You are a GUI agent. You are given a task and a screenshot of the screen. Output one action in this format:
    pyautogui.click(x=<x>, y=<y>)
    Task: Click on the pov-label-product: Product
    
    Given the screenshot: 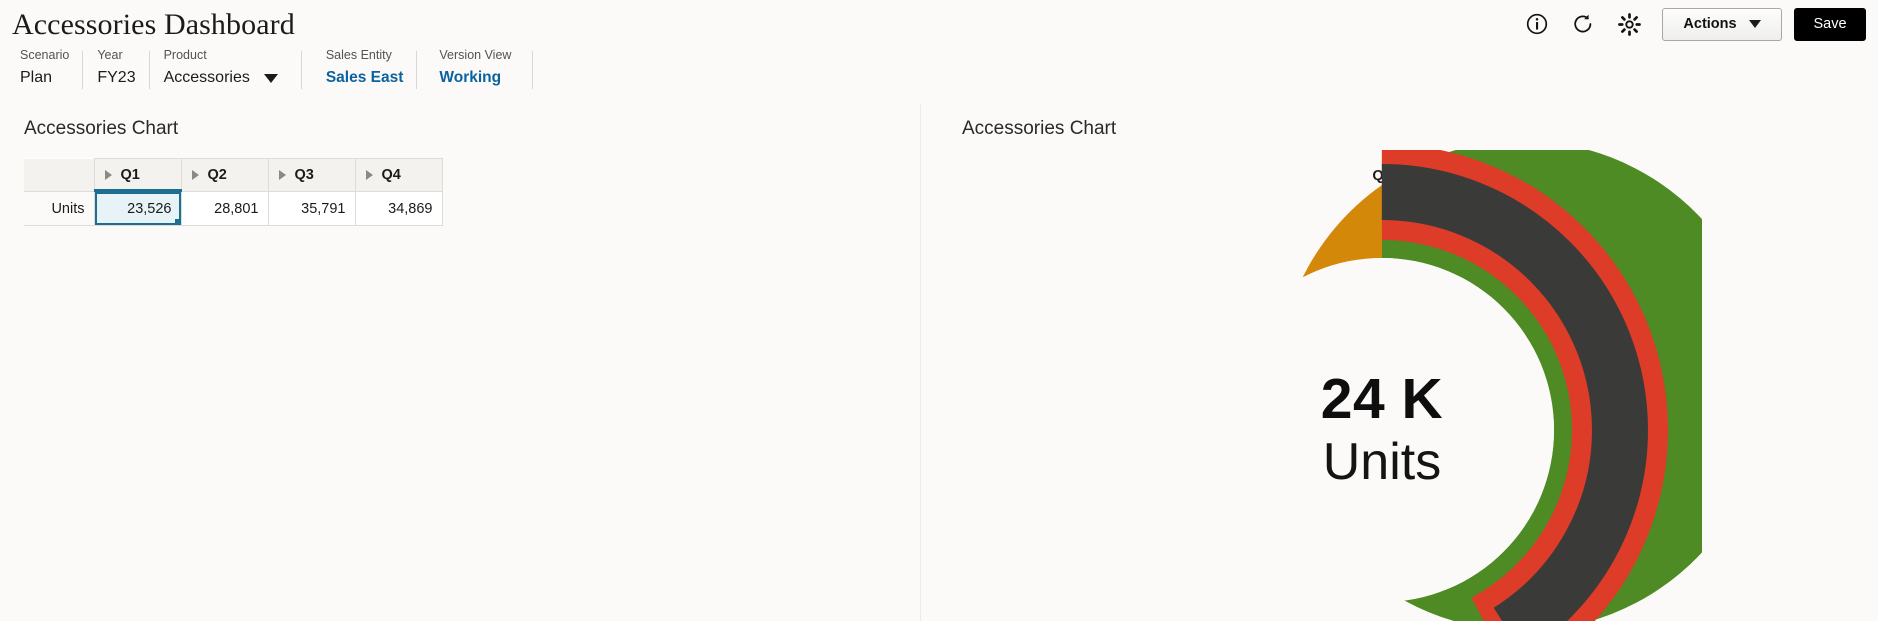 What is the action you would take?
    pyautogui.click(x=185, y=55)
    